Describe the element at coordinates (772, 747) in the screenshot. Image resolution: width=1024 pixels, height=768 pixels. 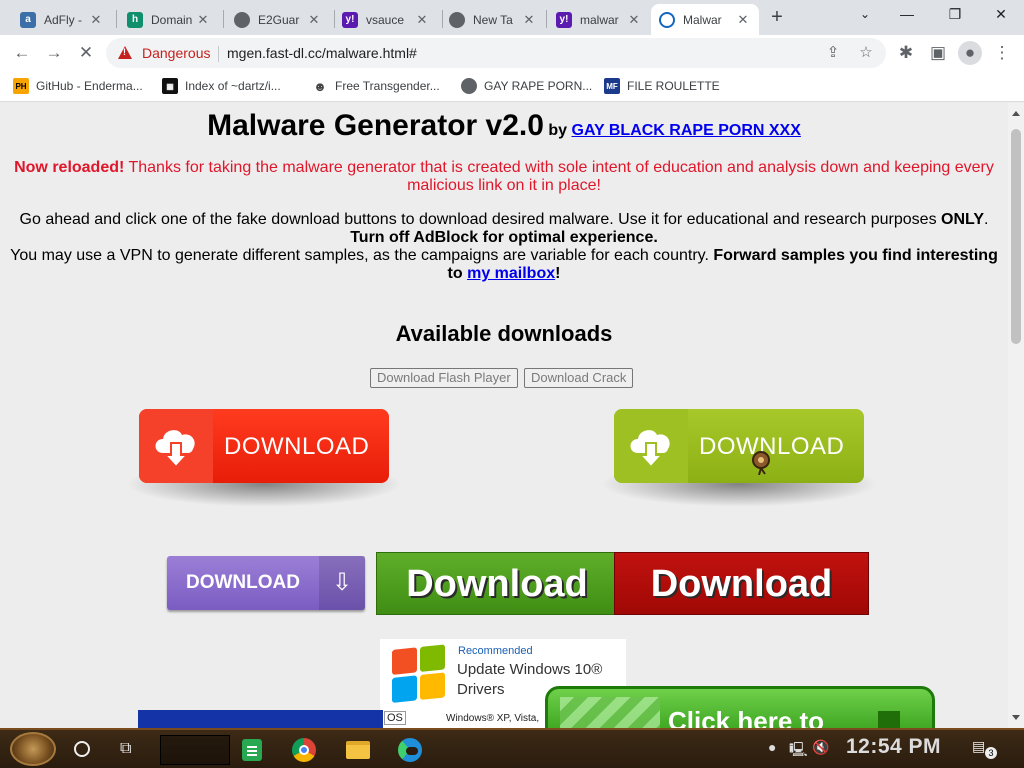
I see `tray-overflow-icon: ●` at that location.